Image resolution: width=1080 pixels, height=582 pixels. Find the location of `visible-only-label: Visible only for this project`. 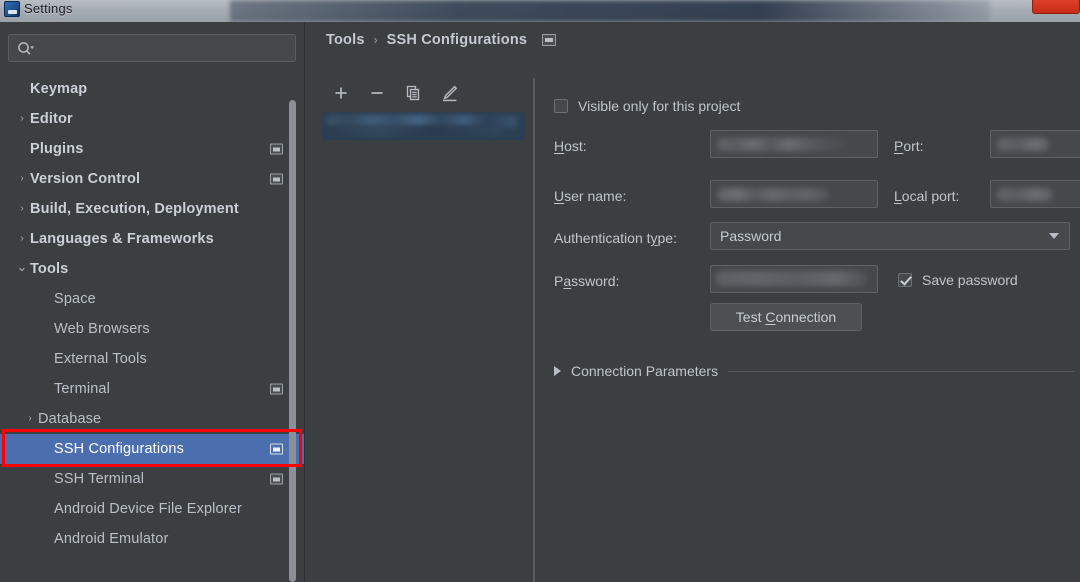

visible-only-label: Visible only for this project is located at coordinates (659, 106).